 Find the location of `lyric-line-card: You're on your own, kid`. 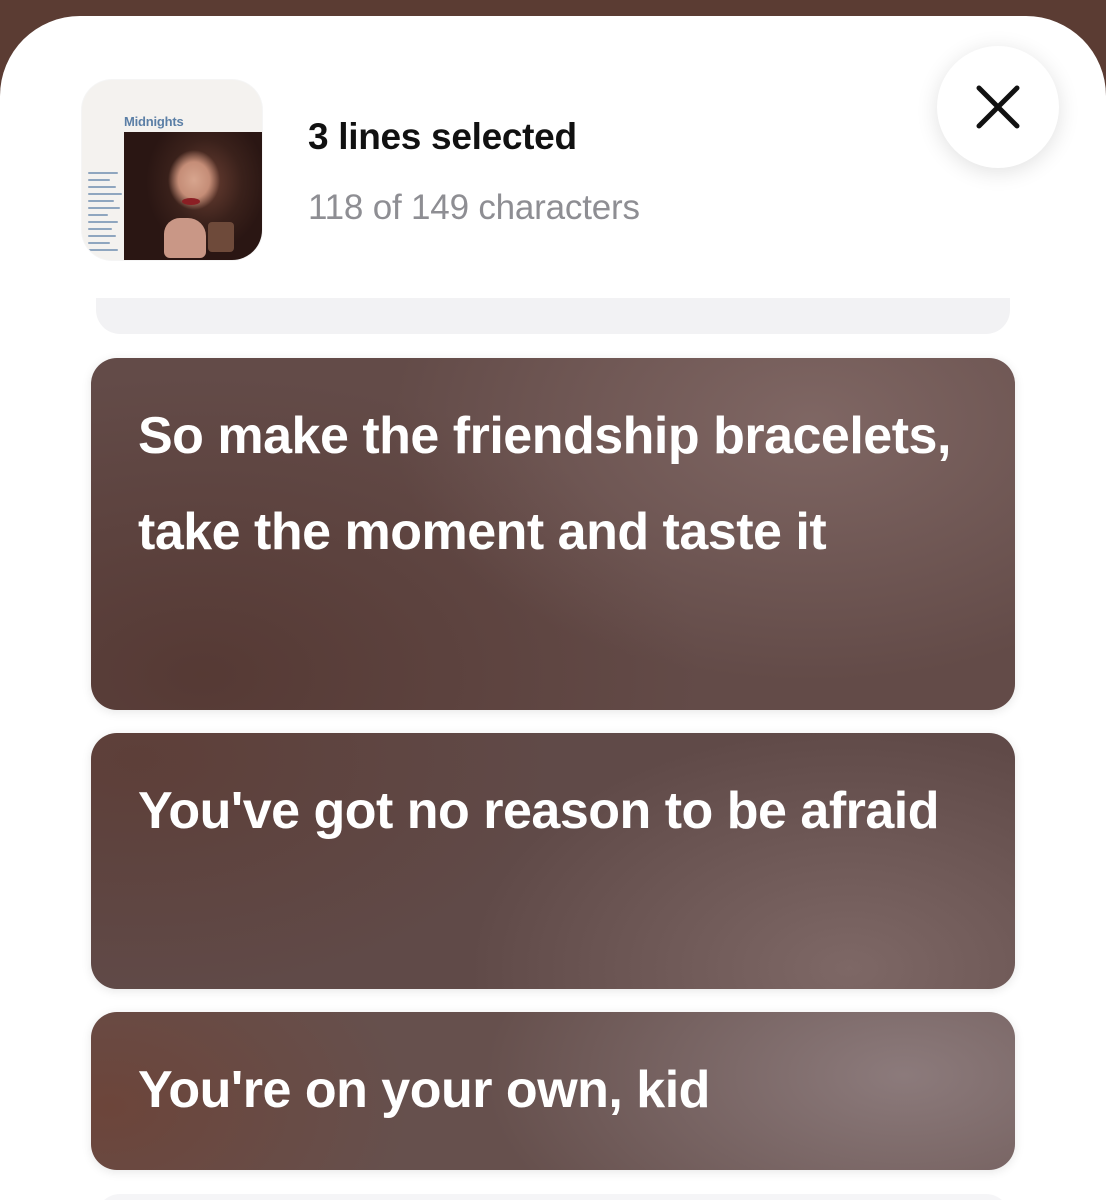

lyric-line-card: You're on your own, kid is located at coordinates (553, 1091).